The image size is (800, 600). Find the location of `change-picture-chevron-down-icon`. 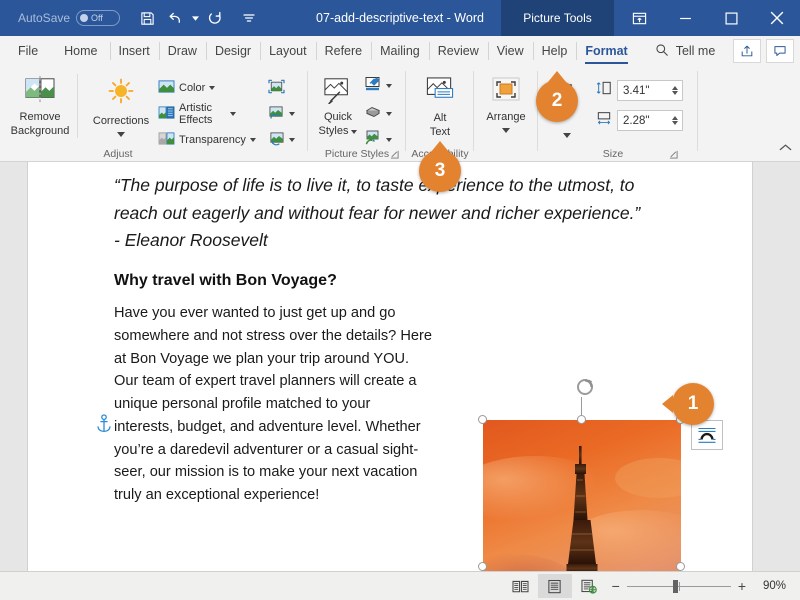

change-picture-chevron-down-icon is located at coordinates (292, 113).